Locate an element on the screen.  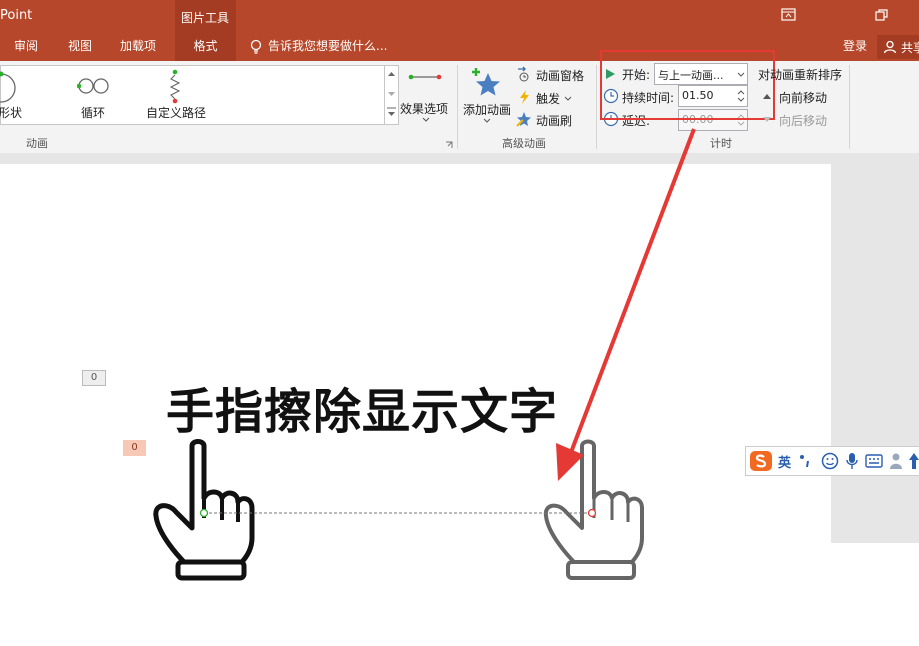
gallery-scroll-icons is located at coordinates (391, 94).